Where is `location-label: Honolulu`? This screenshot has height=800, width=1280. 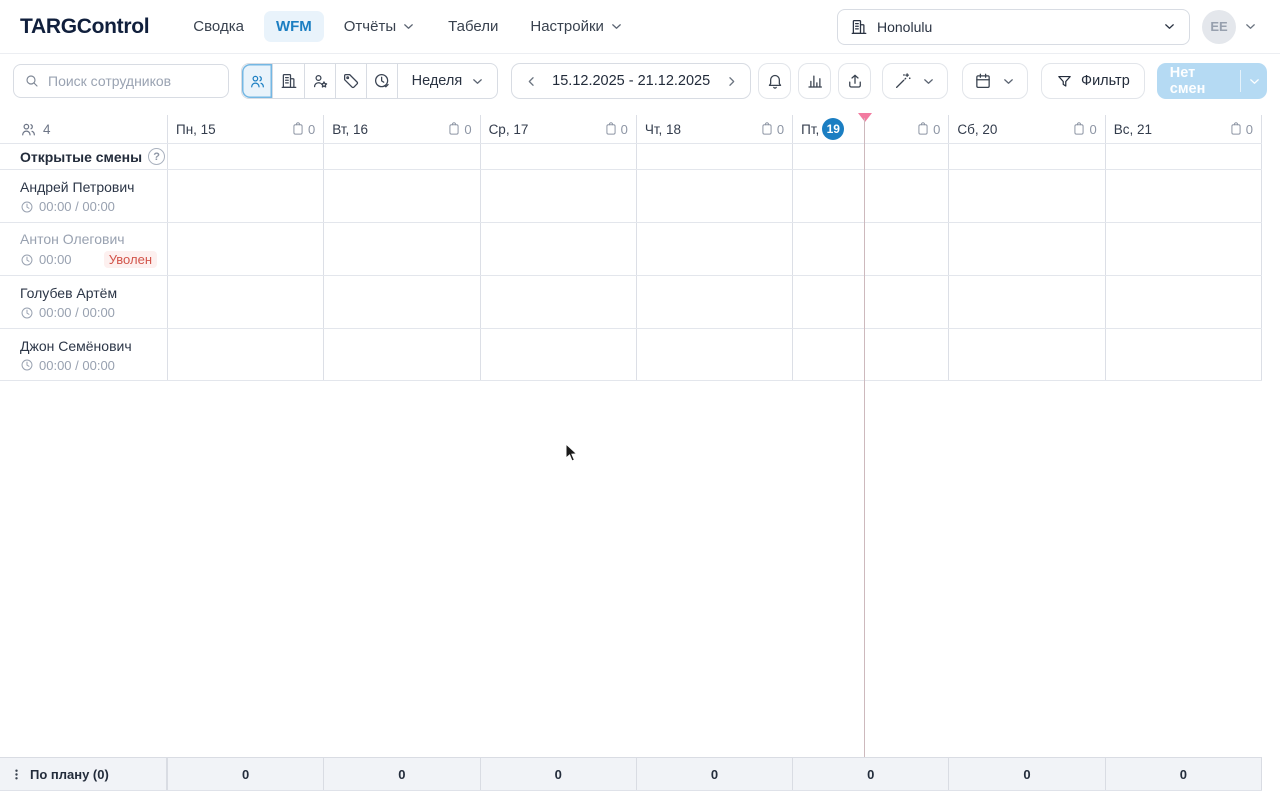 location-label: Honolulu is located at coordinates (905, 26).